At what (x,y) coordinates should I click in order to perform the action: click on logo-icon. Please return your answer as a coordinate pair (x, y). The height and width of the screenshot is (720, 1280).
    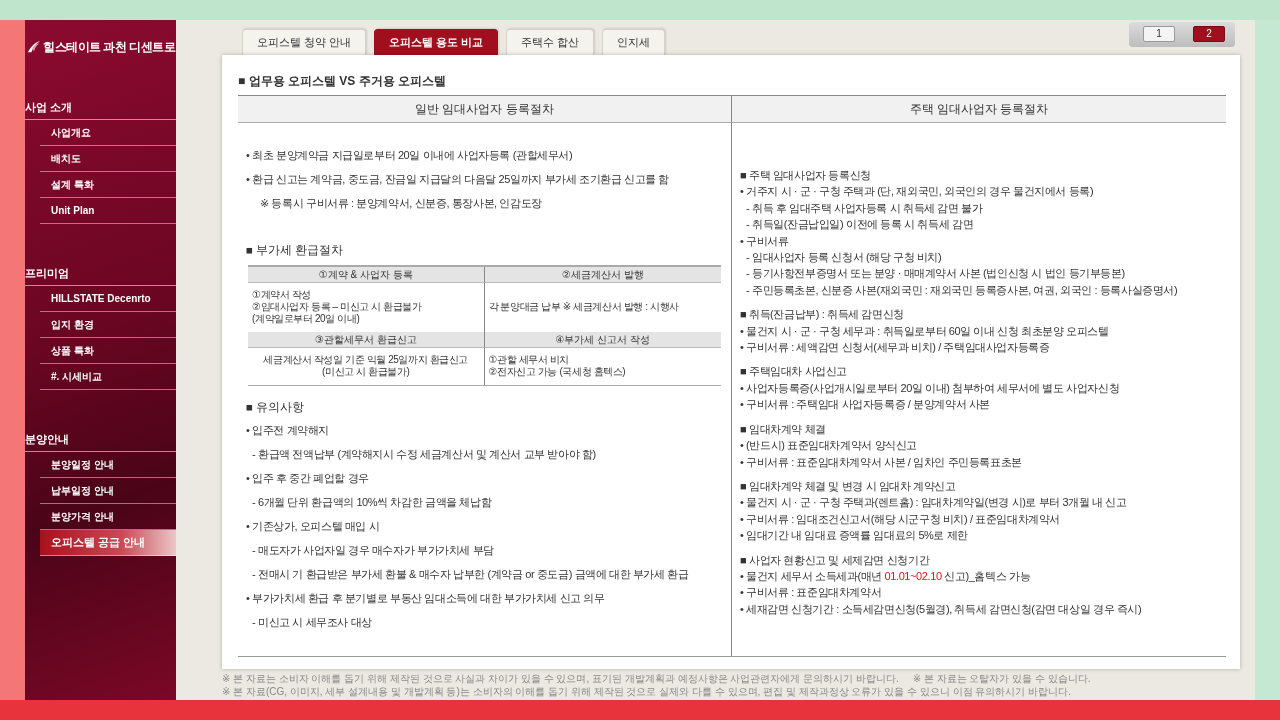
    Looking at the image, I should click on (34, 47).